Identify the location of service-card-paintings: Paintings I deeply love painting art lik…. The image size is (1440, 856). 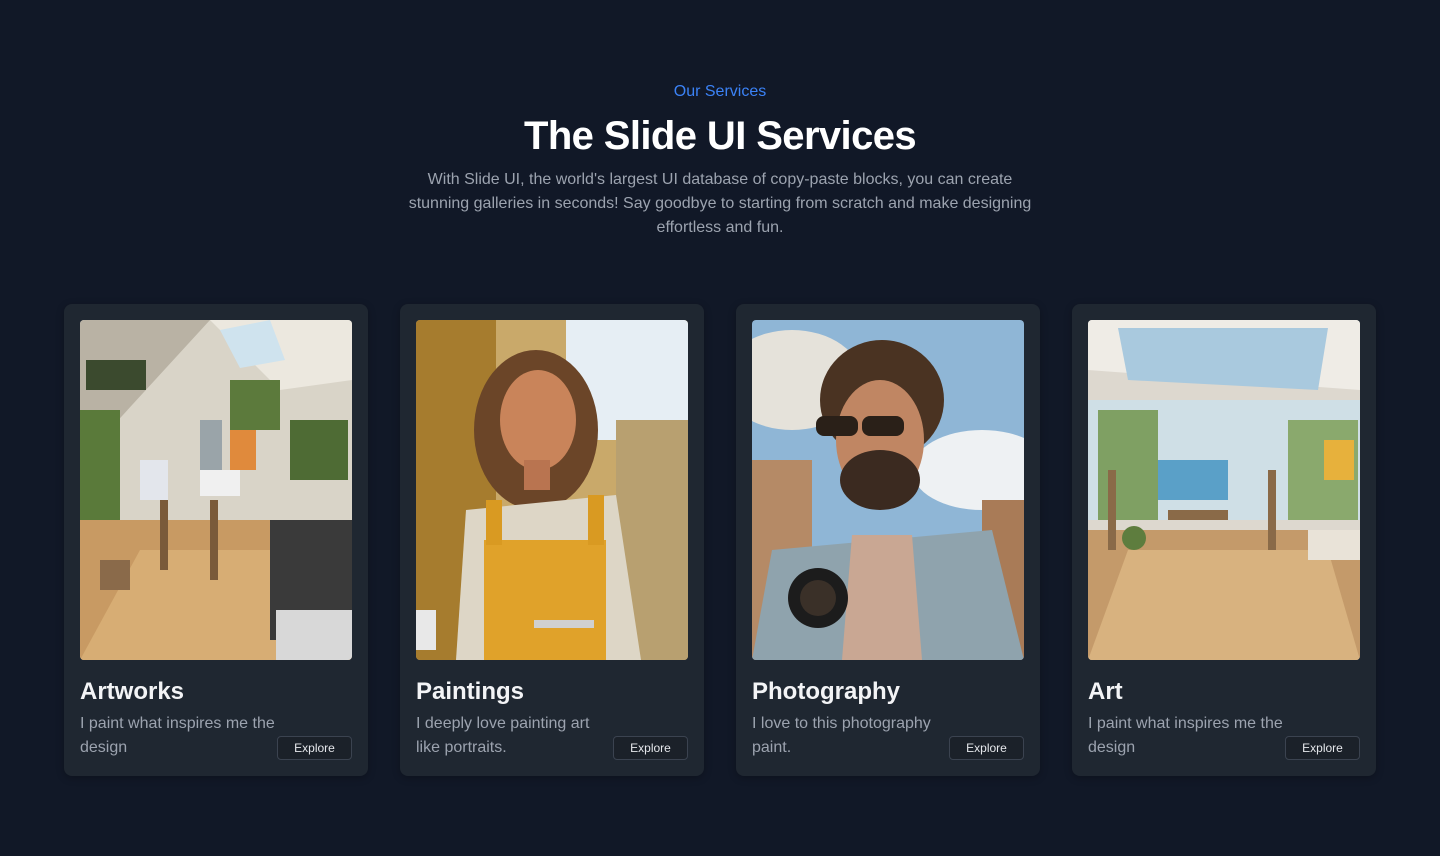
(552, 540).